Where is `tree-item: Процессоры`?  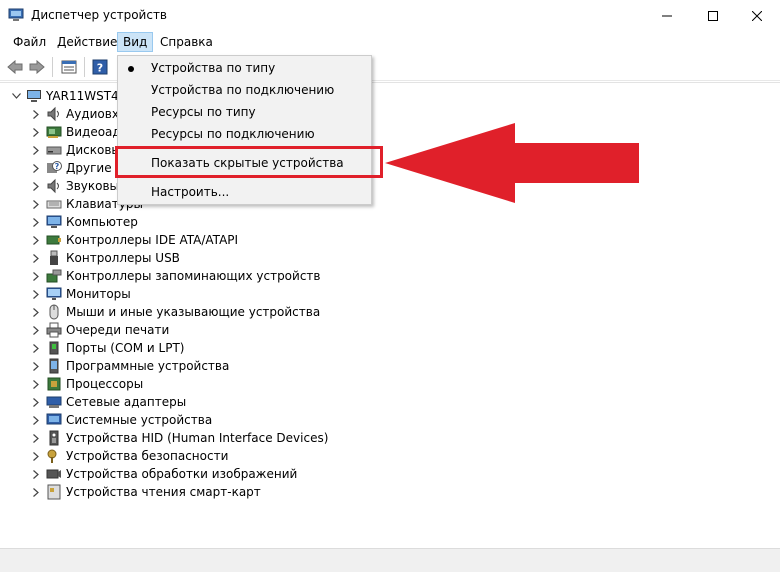 tree-item: Процессоры is located at coordinates (86, 384).